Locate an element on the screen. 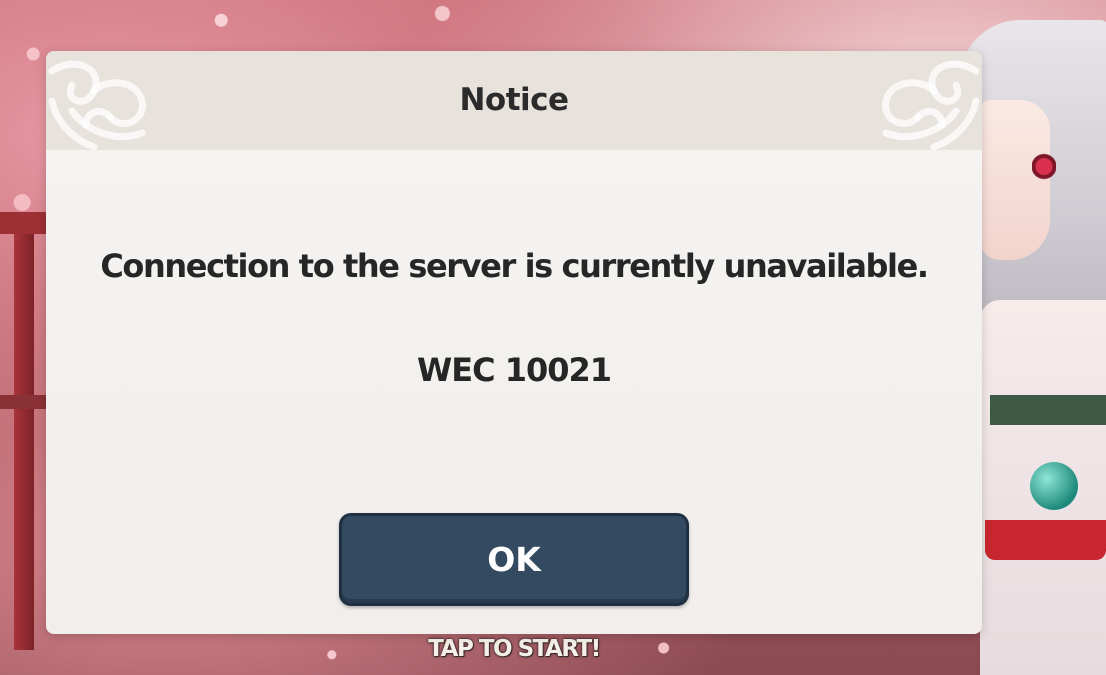 The width and height of the screenshot is (1106, 675). character-eye is located at coordinates (1044, 165).